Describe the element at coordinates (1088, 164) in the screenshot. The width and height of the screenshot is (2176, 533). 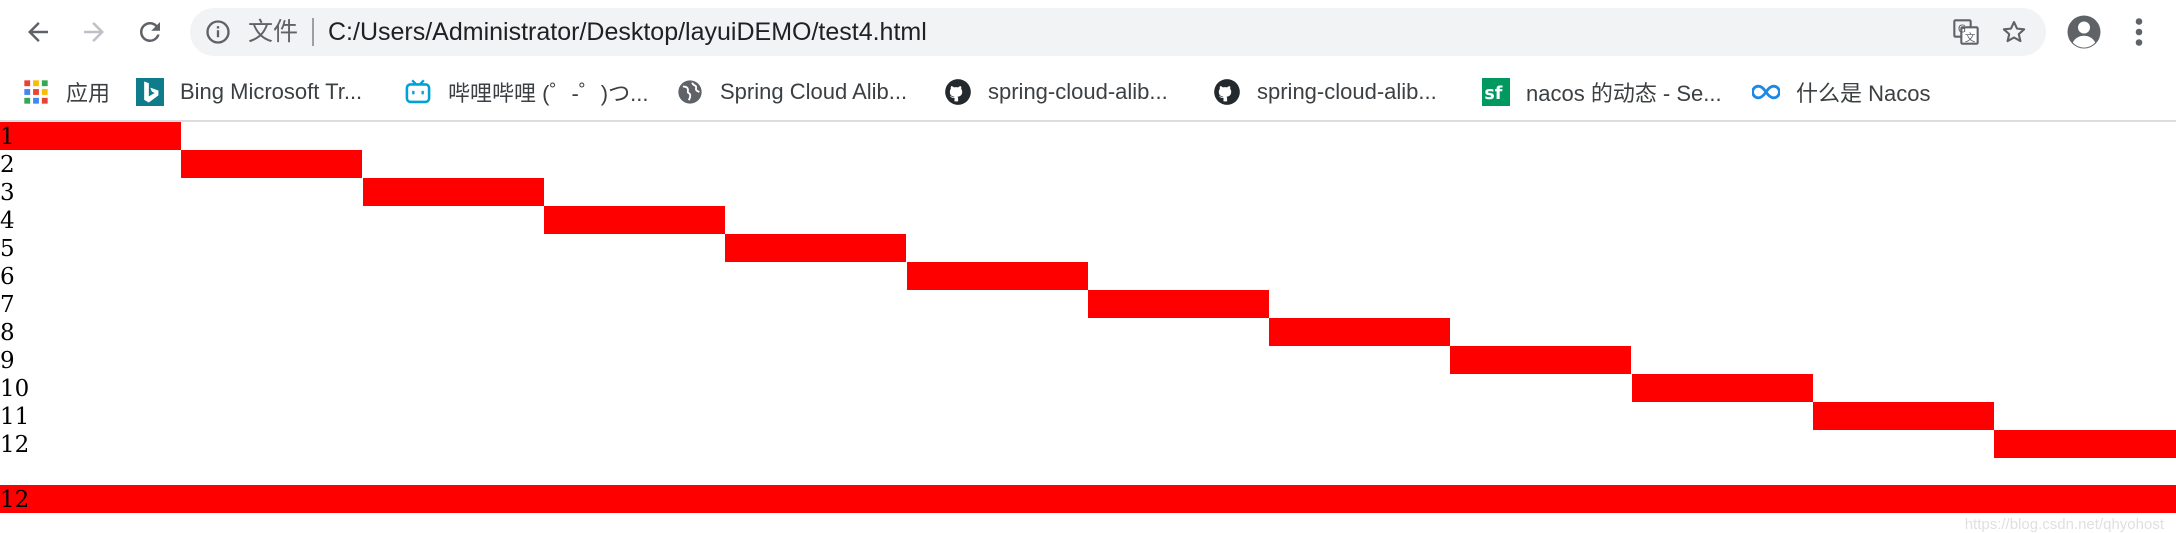
I see `staircase-row: 2` at that location.